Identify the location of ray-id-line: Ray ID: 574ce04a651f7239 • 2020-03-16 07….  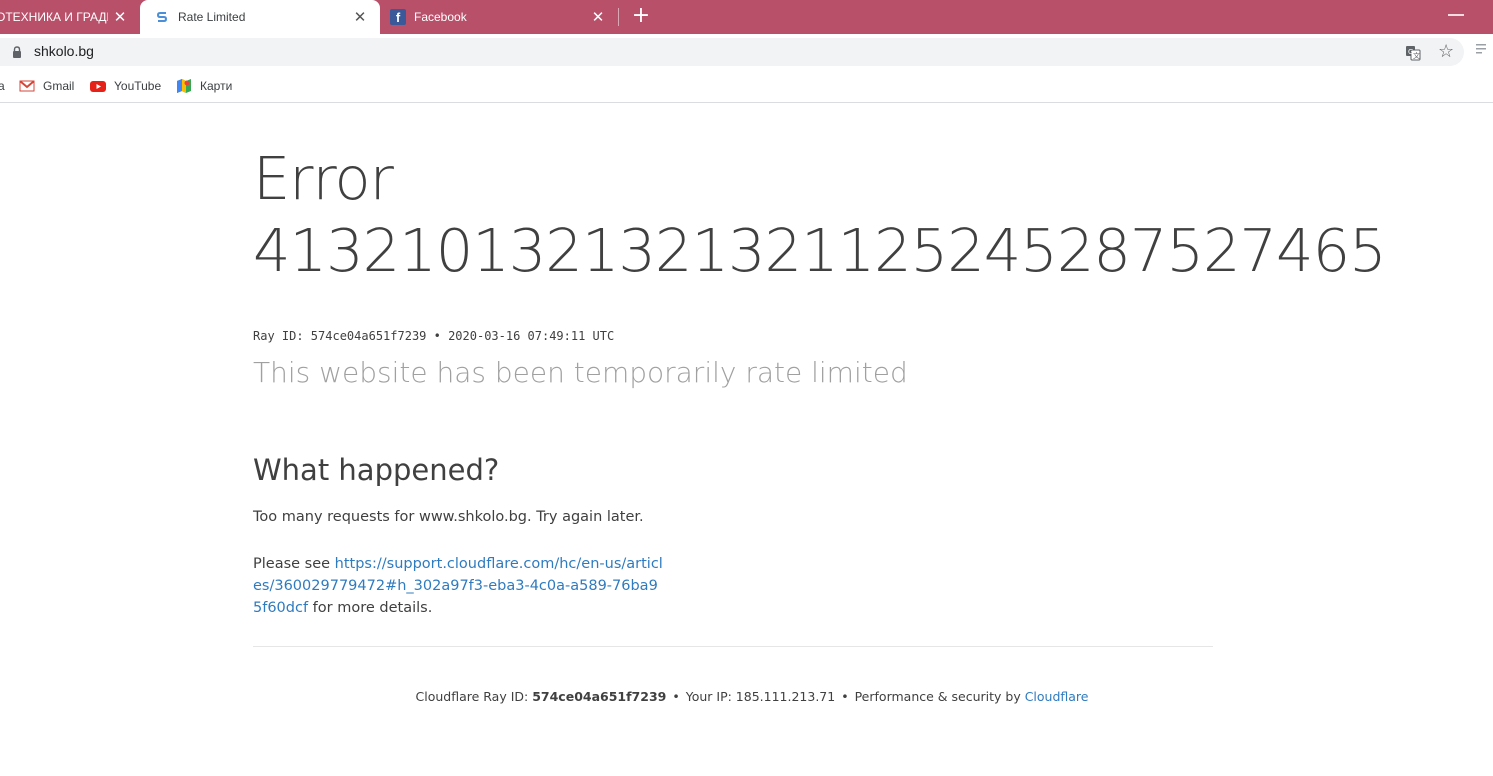
(434, 336).